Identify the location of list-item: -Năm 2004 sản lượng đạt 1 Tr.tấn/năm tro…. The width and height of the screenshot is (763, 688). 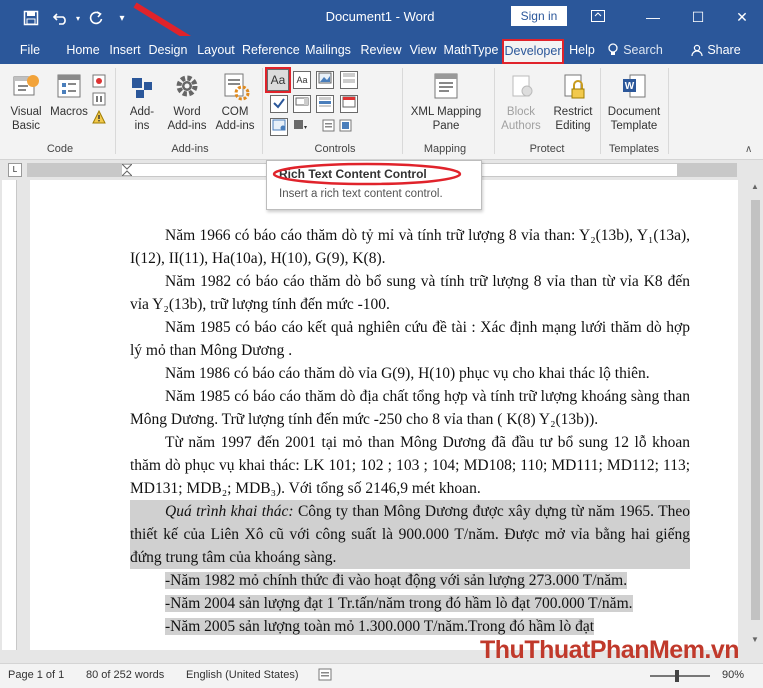
(399, 603).